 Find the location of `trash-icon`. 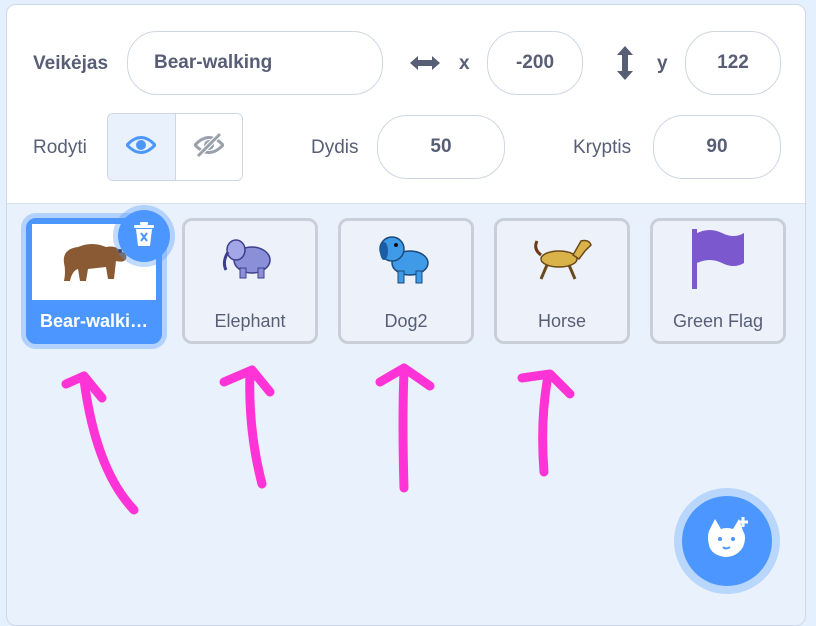

trash-icon is located at coordinates (144, 236).